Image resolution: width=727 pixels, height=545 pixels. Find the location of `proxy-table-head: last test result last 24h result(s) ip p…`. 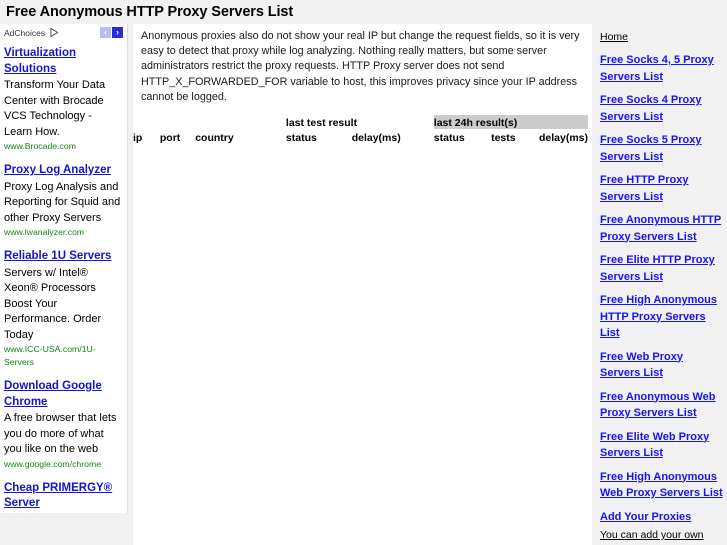

proxy-table-head: last test result last 24h result(s) ip p… is located at coordinates (360, 129).